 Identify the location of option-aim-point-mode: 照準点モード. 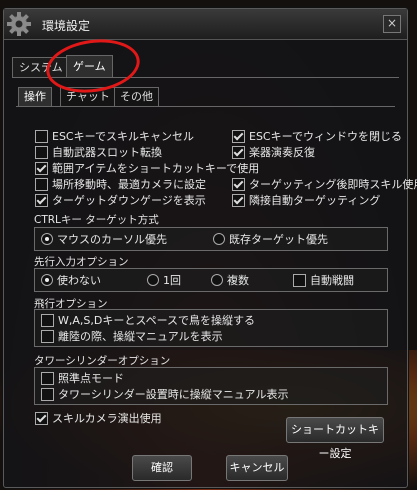
(82, 378).